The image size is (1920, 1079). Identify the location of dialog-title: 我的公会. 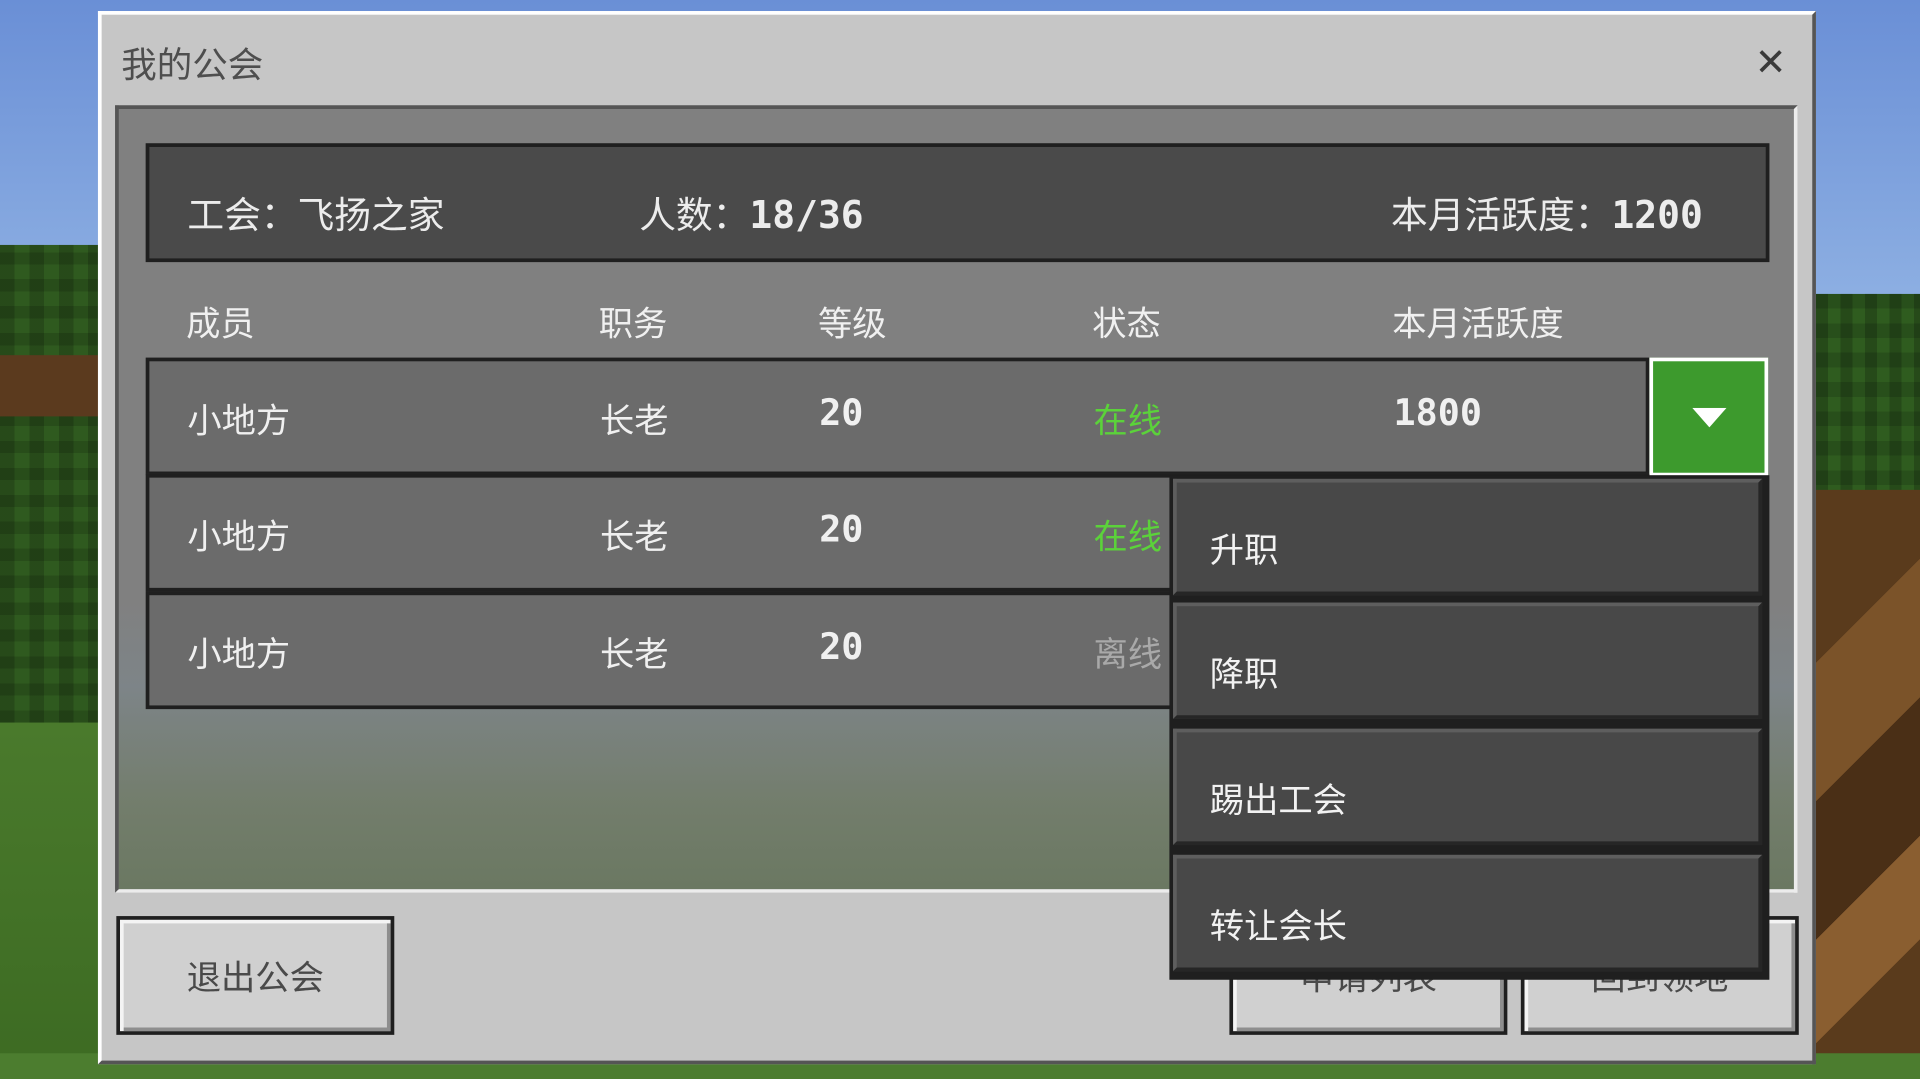
(192, 65).